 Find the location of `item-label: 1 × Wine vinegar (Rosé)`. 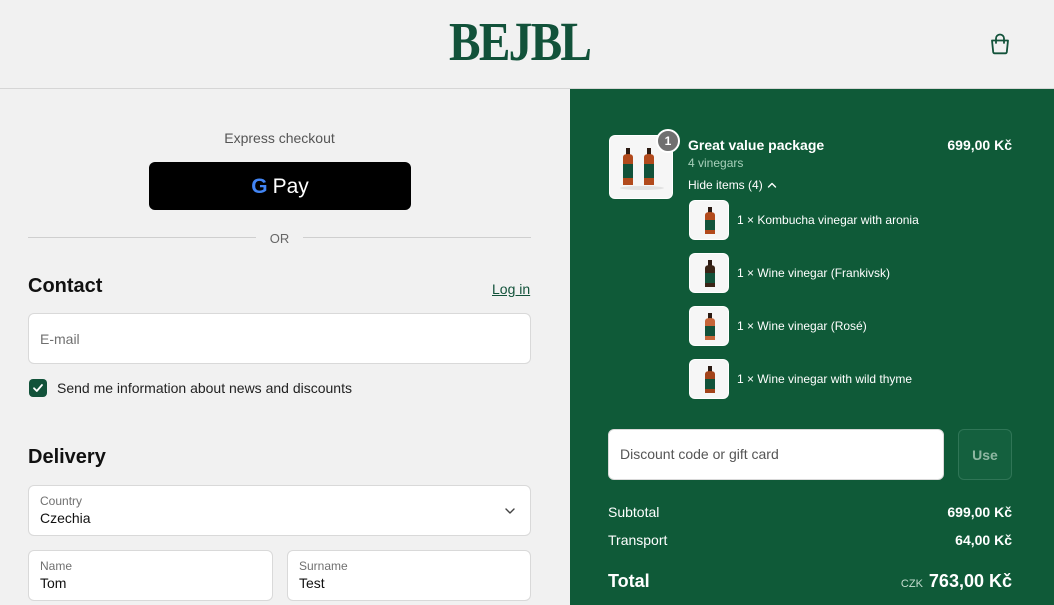

item-label: 1 × Wine vinegar (Rosé) is located at coordinates (802, 326).